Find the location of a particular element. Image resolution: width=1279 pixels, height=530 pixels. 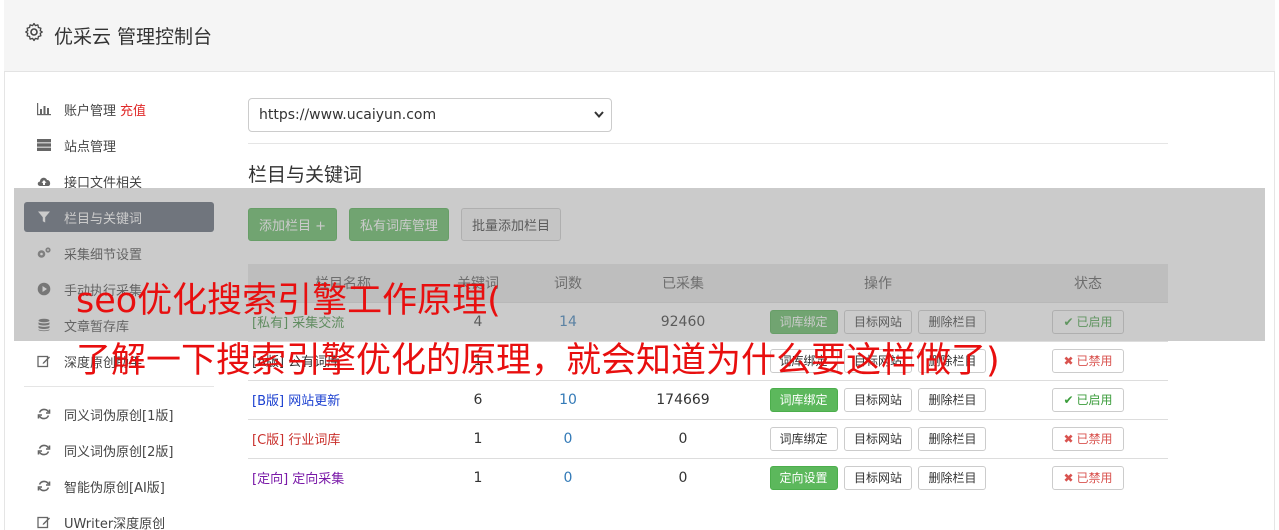

word-count-link: 10 is located at coordinates (568, 400).